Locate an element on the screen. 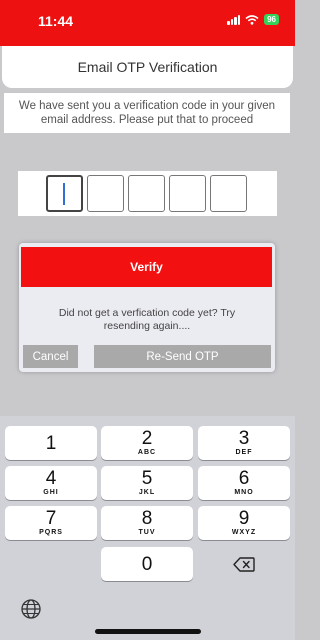 This screenshot has width=320, height=640. otp-input-row is located at coordinates (147, 193).